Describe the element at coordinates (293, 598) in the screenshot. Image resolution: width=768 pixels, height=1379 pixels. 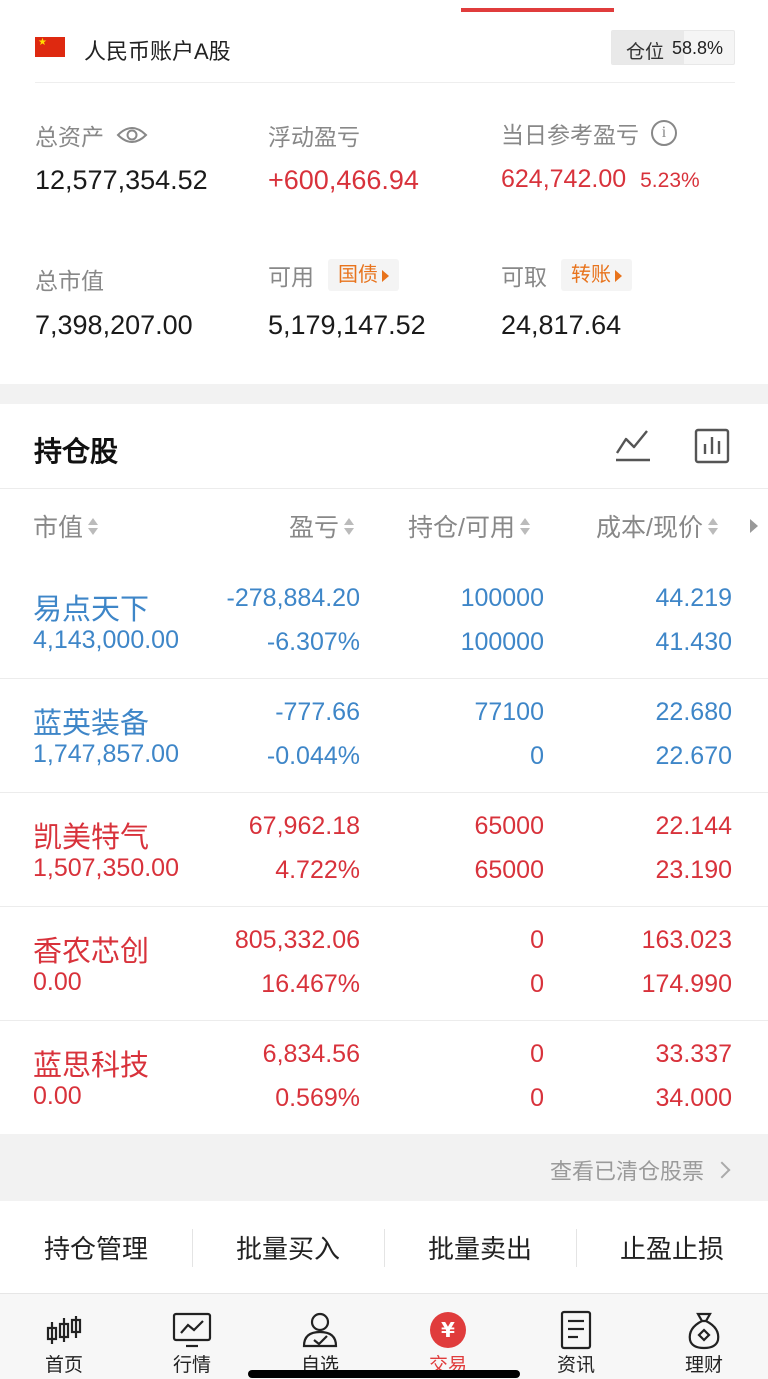
I see `stock-pl: -278,884.20` at that location.